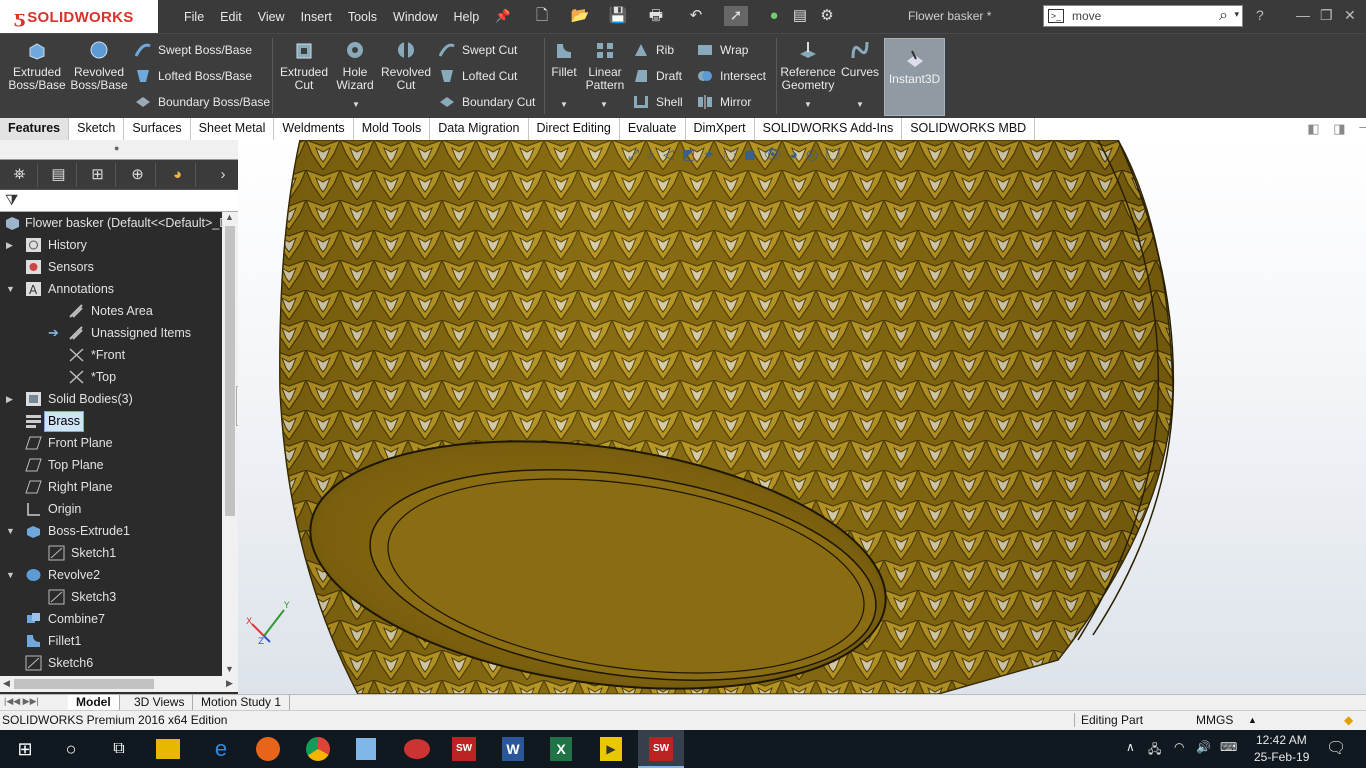 This screenshot has height=768, width=1366. What do you see at coordinates (513, 749) in the screenshot?
I see `word-icon: W` at bounding box center [513, 749].